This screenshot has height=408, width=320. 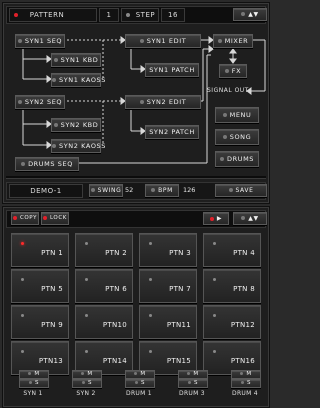 What do you see at coordinates (237, 115) in the screenshot?
I see `menu-button: MENU` at bounding box center [237, 115].